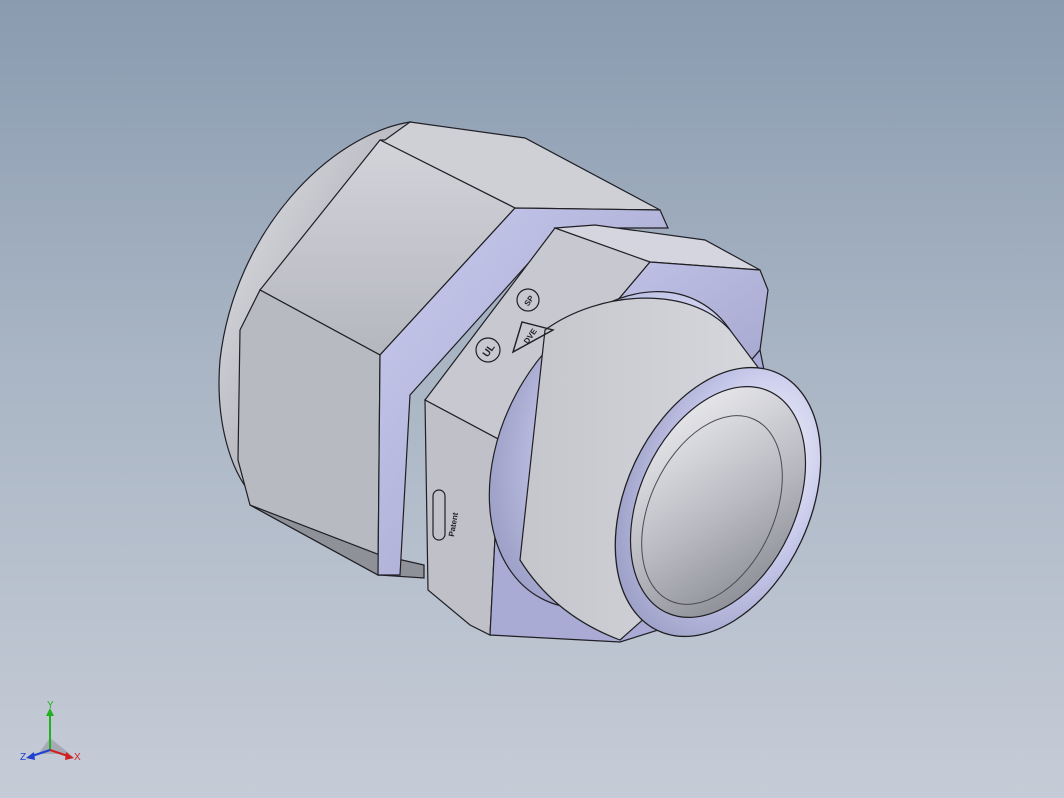 The width and height of the screenshot is (1064, 798). What do you see at coordinates (77, 757) in the screenshot?
I see `x-axis-label: X` at bounding box center [77, 757].